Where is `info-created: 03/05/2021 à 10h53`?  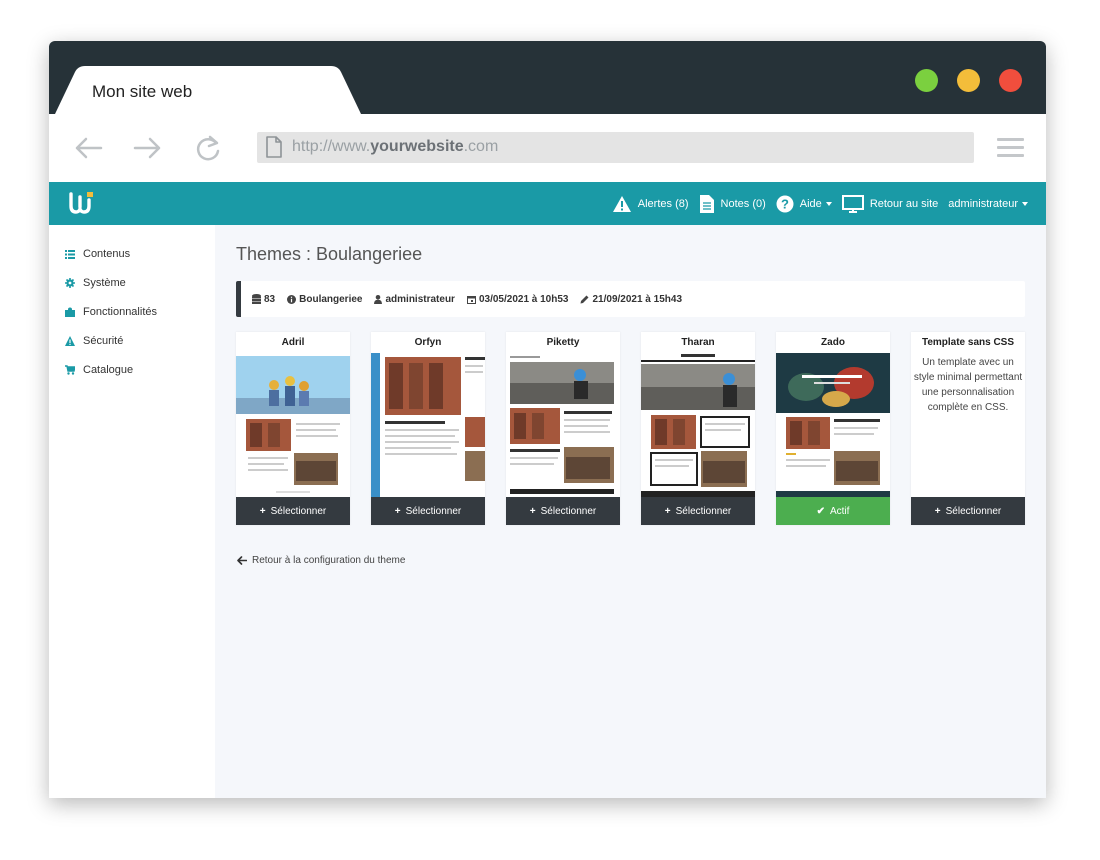 info-created: 03/05/2021 à 10h53 is located at coordinates (517, 299).